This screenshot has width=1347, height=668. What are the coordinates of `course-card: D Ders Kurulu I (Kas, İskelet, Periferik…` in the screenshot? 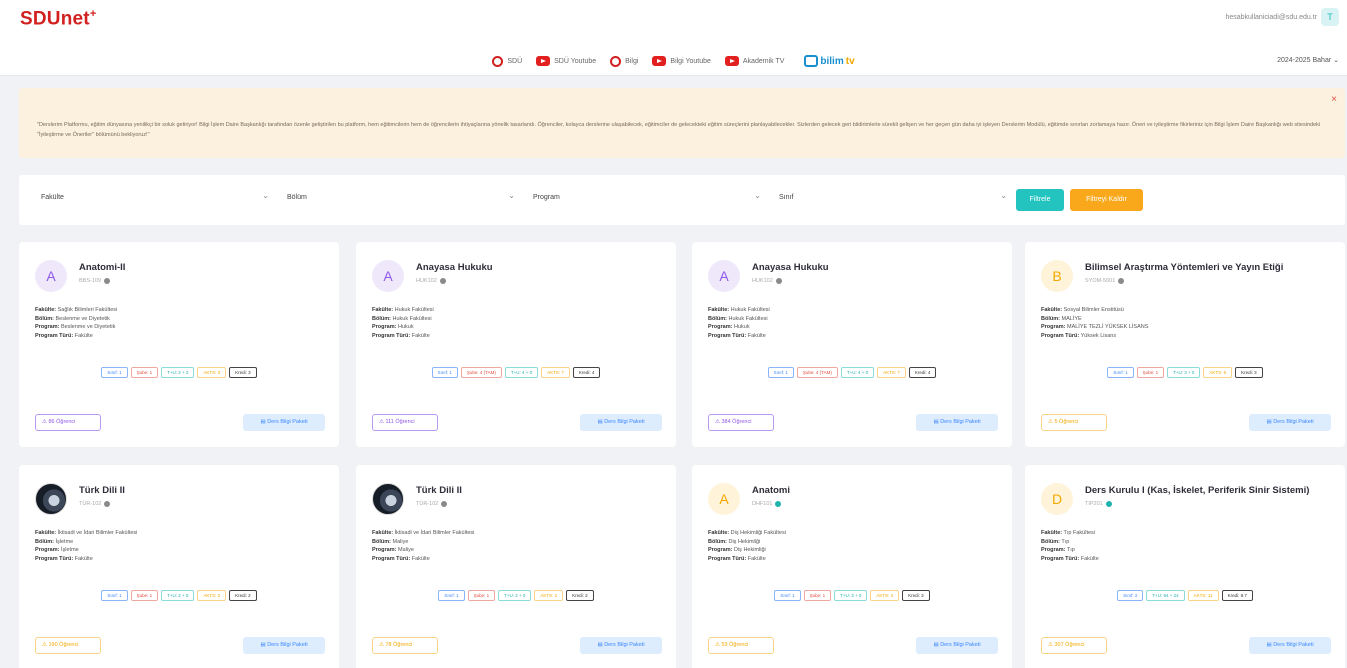 It's located at (1185, 566).